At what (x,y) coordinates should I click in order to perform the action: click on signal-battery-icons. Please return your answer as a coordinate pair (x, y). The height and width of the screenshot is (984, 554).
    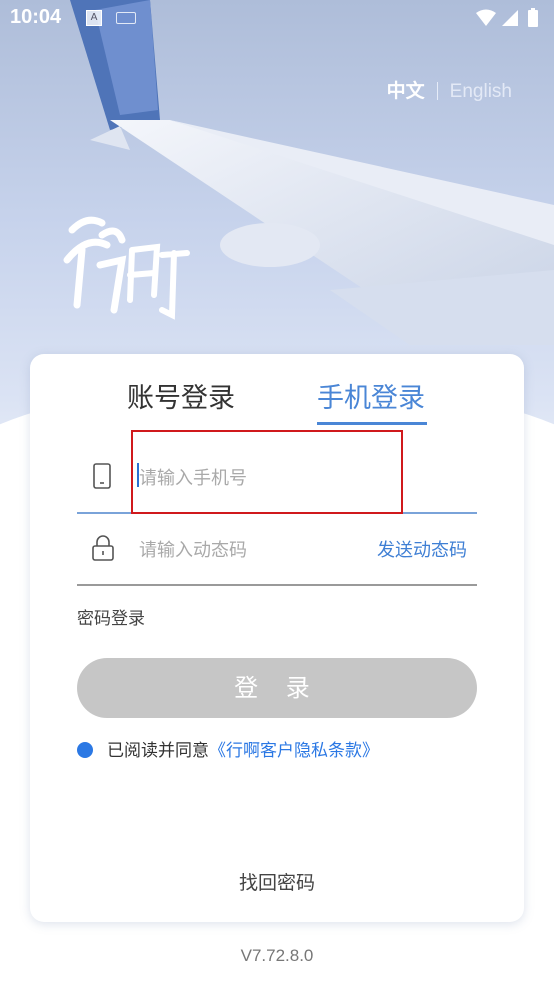
    Looking at the image, I should click on (507, 17).